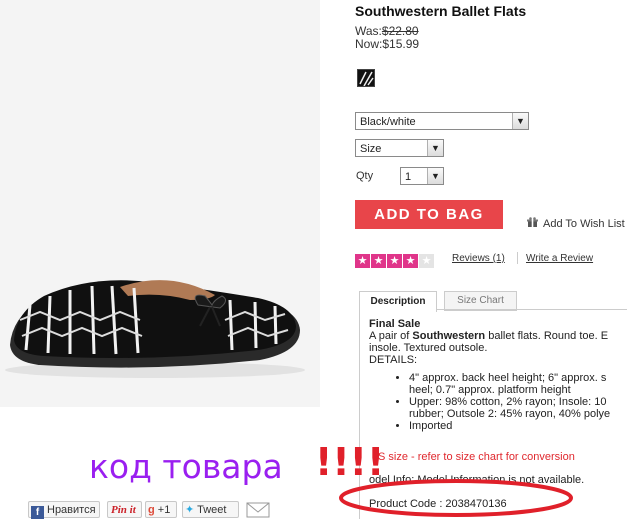 Image resolution: width=627 pixels, height=519 pixels. Describe the element at coordinates (480, 301) in the screenshot. I see `tab-size-chart: Size Chart` at that location.